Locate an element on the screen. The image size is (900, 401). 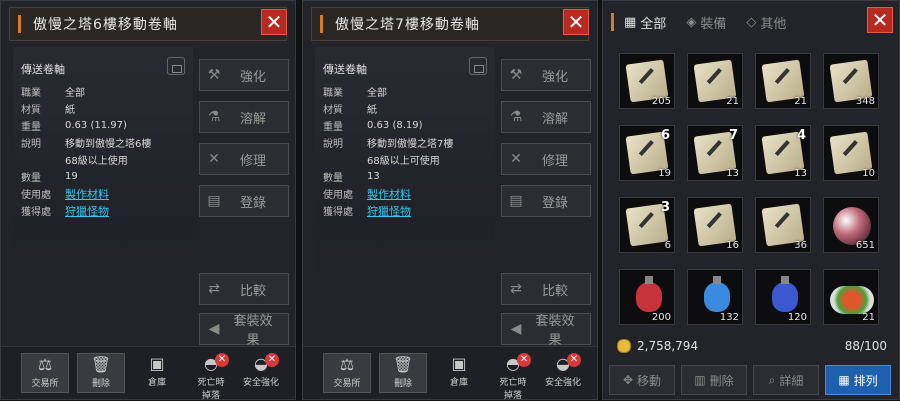
flask-icon: ⚗ is located at coordinates (214, 117).